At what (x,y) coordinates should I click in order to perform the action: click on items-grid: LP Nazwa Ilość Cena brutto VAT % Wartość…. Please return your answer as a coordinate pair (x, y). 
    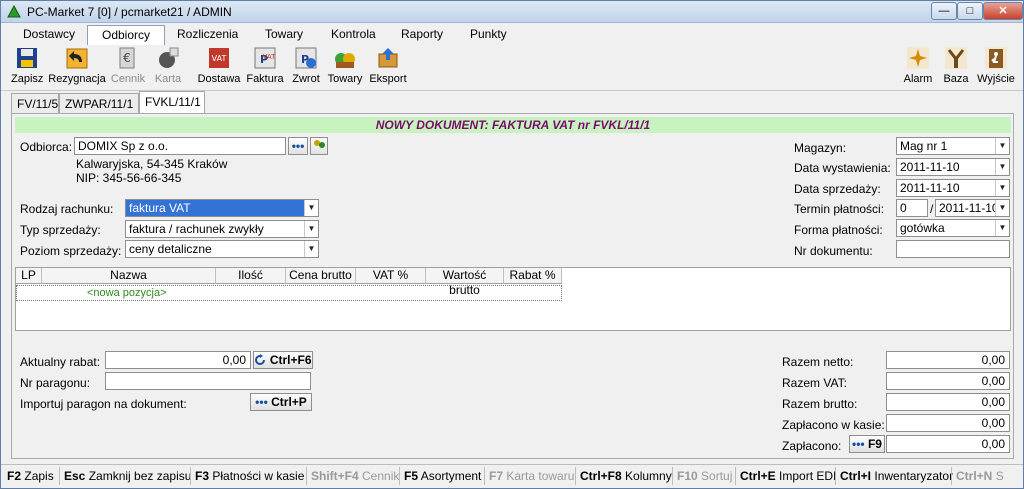
    Looking at the image, I should click on (513, 299).